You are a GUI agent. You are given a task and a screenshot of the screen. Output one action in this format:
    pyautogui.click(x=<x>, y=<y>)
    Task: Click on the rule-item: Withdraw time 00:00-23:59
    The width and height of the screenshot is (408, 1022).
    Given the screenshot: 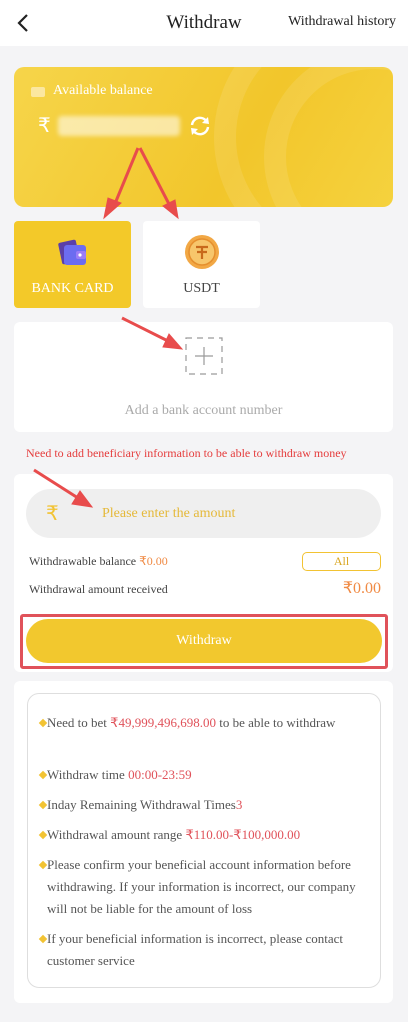 What is the action you would take?
    pyautogui.click(x=202, y=775)
    